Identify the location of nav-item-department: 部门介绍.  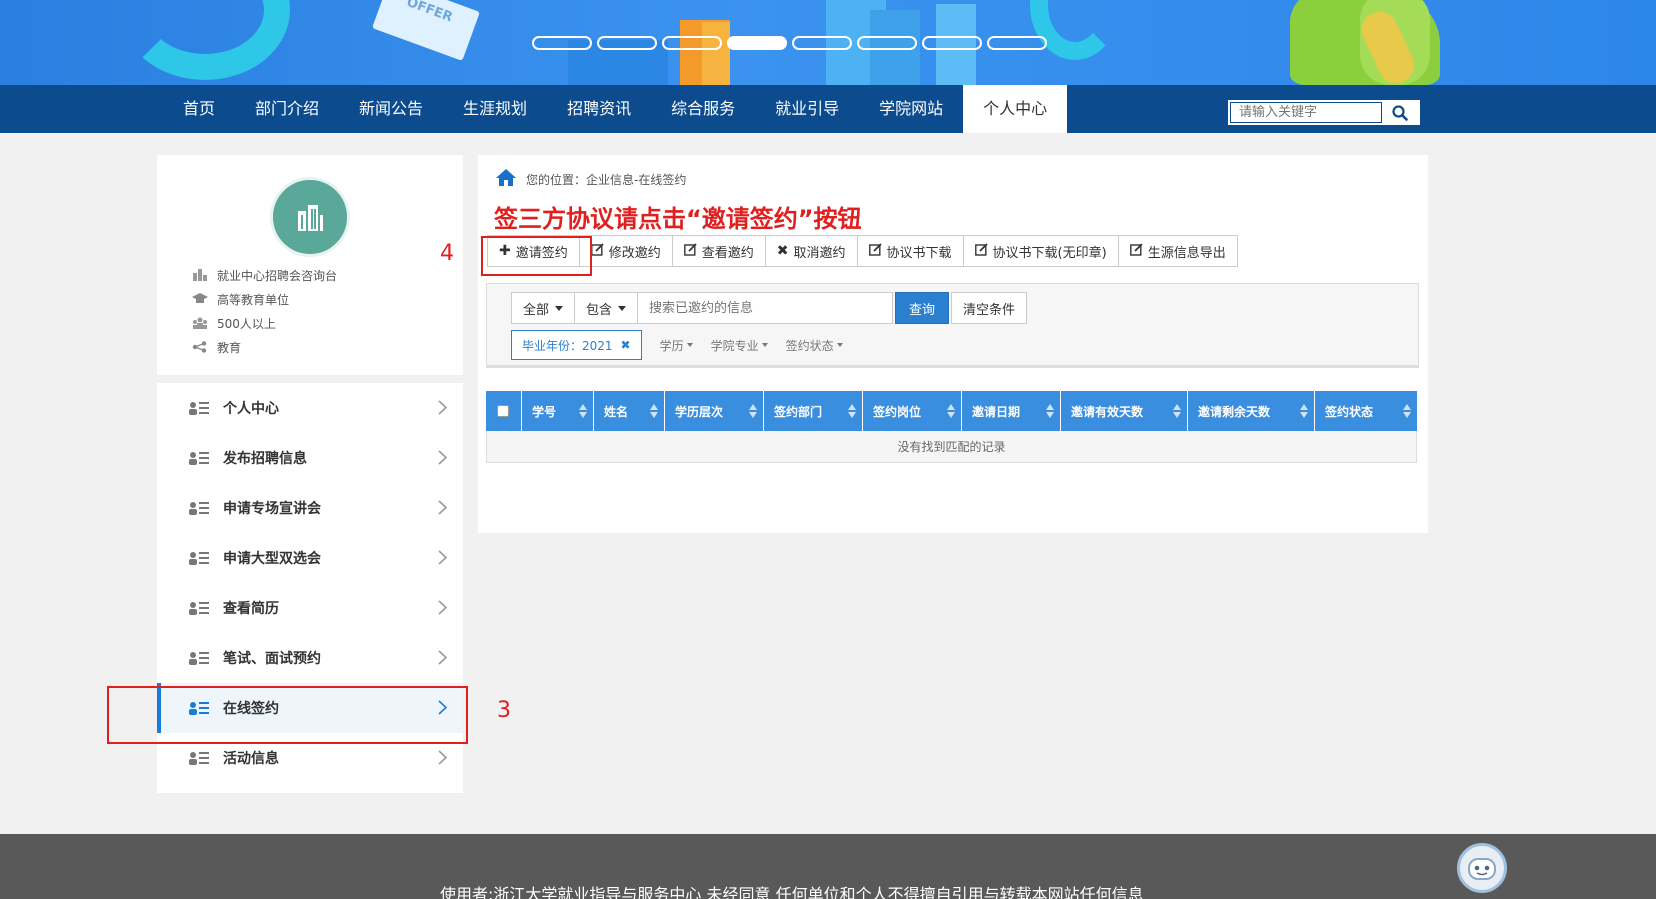
(287, 109).